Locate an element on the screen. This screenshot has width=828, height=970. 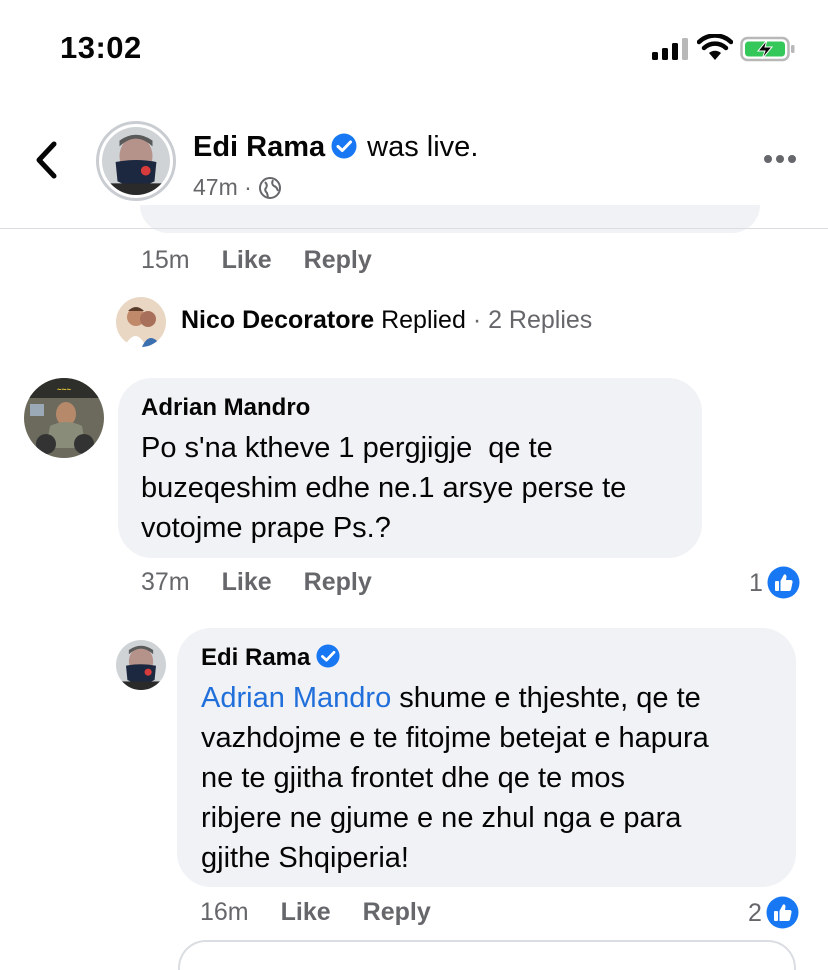
commenter-avatar: ~~~ is located at coordinates (64, 418).